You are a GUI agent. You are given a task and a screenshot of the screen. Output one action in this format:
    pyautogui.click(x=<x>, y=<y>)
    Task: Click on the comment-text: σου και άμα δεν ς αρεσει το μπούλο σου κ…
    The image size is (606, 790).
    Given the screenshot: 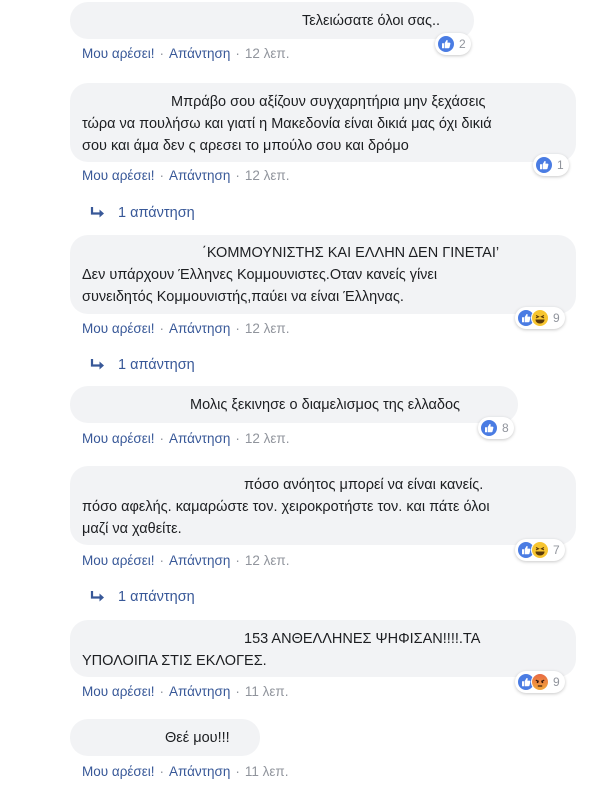 What is the action you would take?
    pyautogui.click(x=245, y=146)
    